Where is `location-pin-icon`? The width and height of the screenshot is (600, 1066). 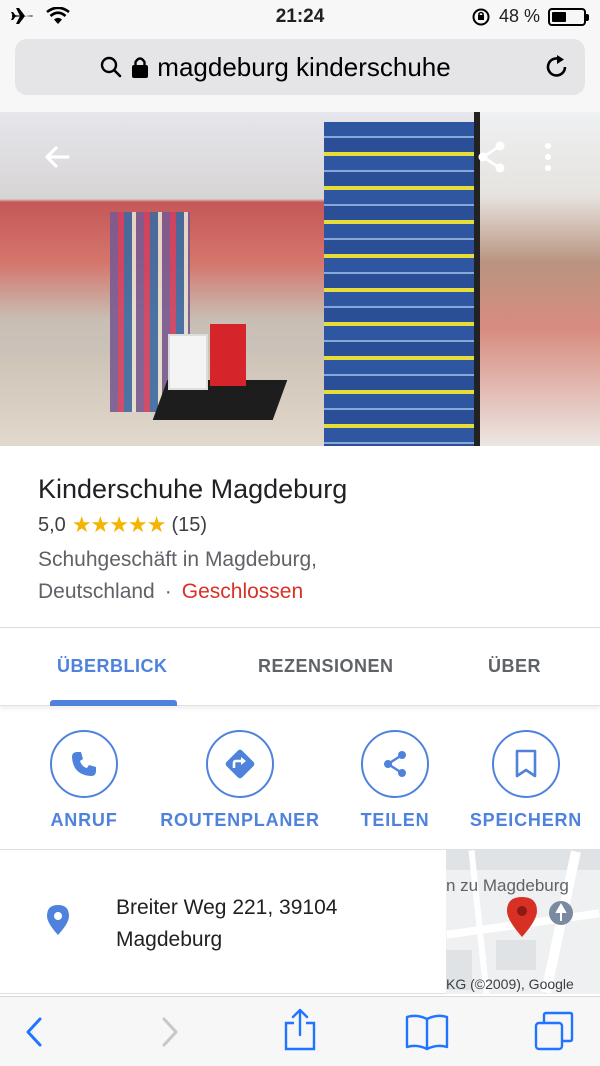 location-pin-icon is located at coordinates (58, 920).